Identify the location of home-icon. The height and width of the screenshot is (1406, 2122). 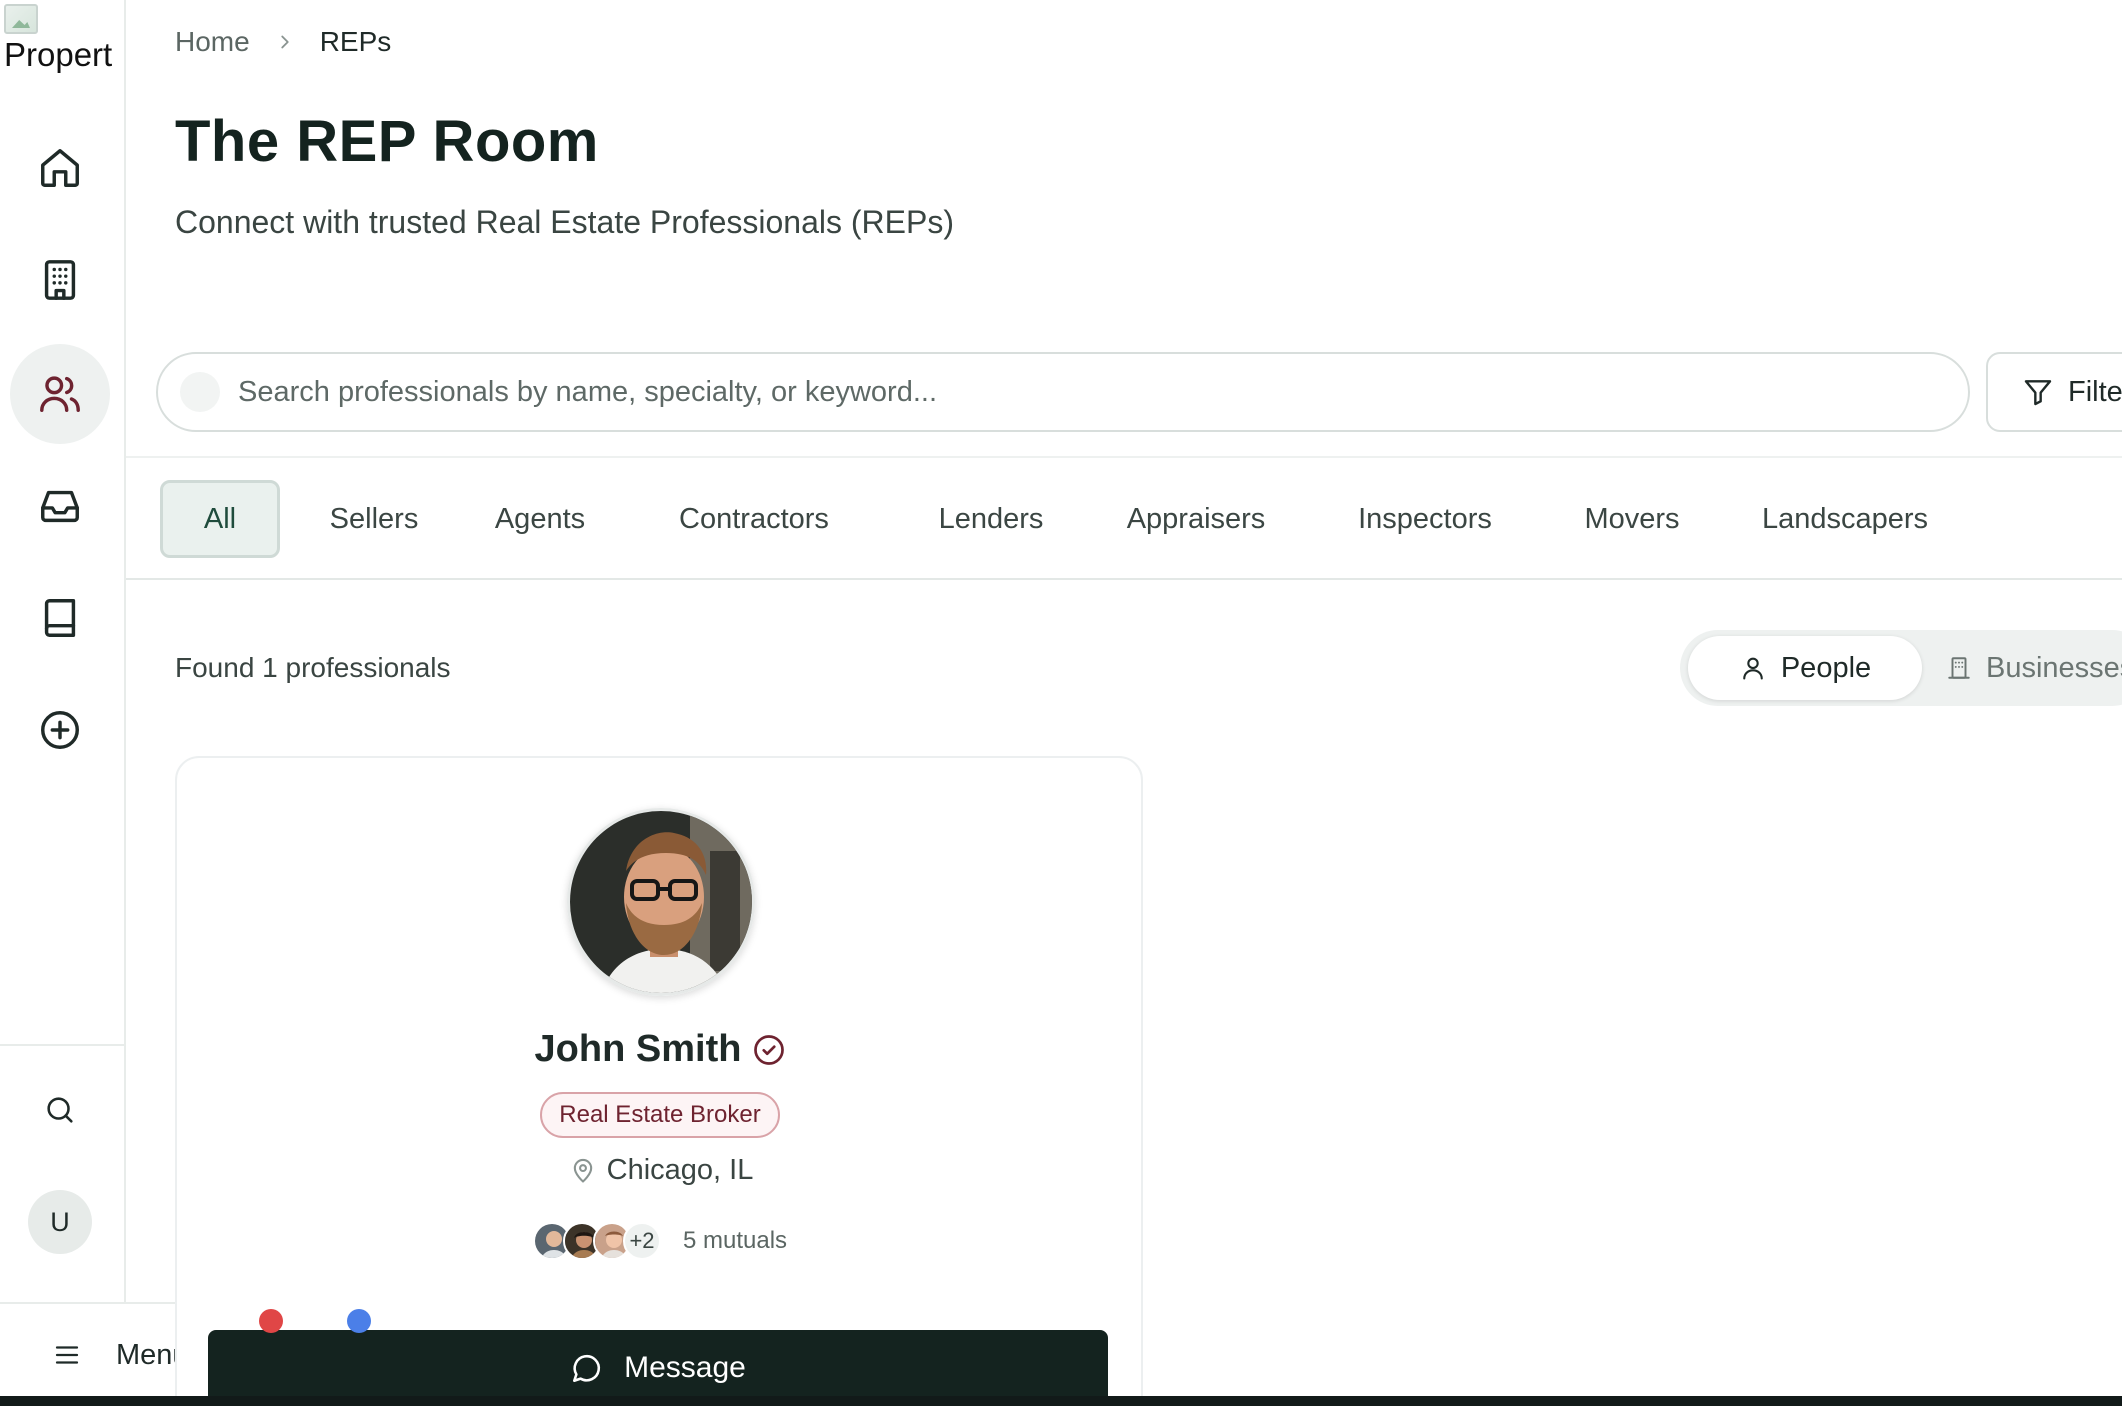
(60, 168).